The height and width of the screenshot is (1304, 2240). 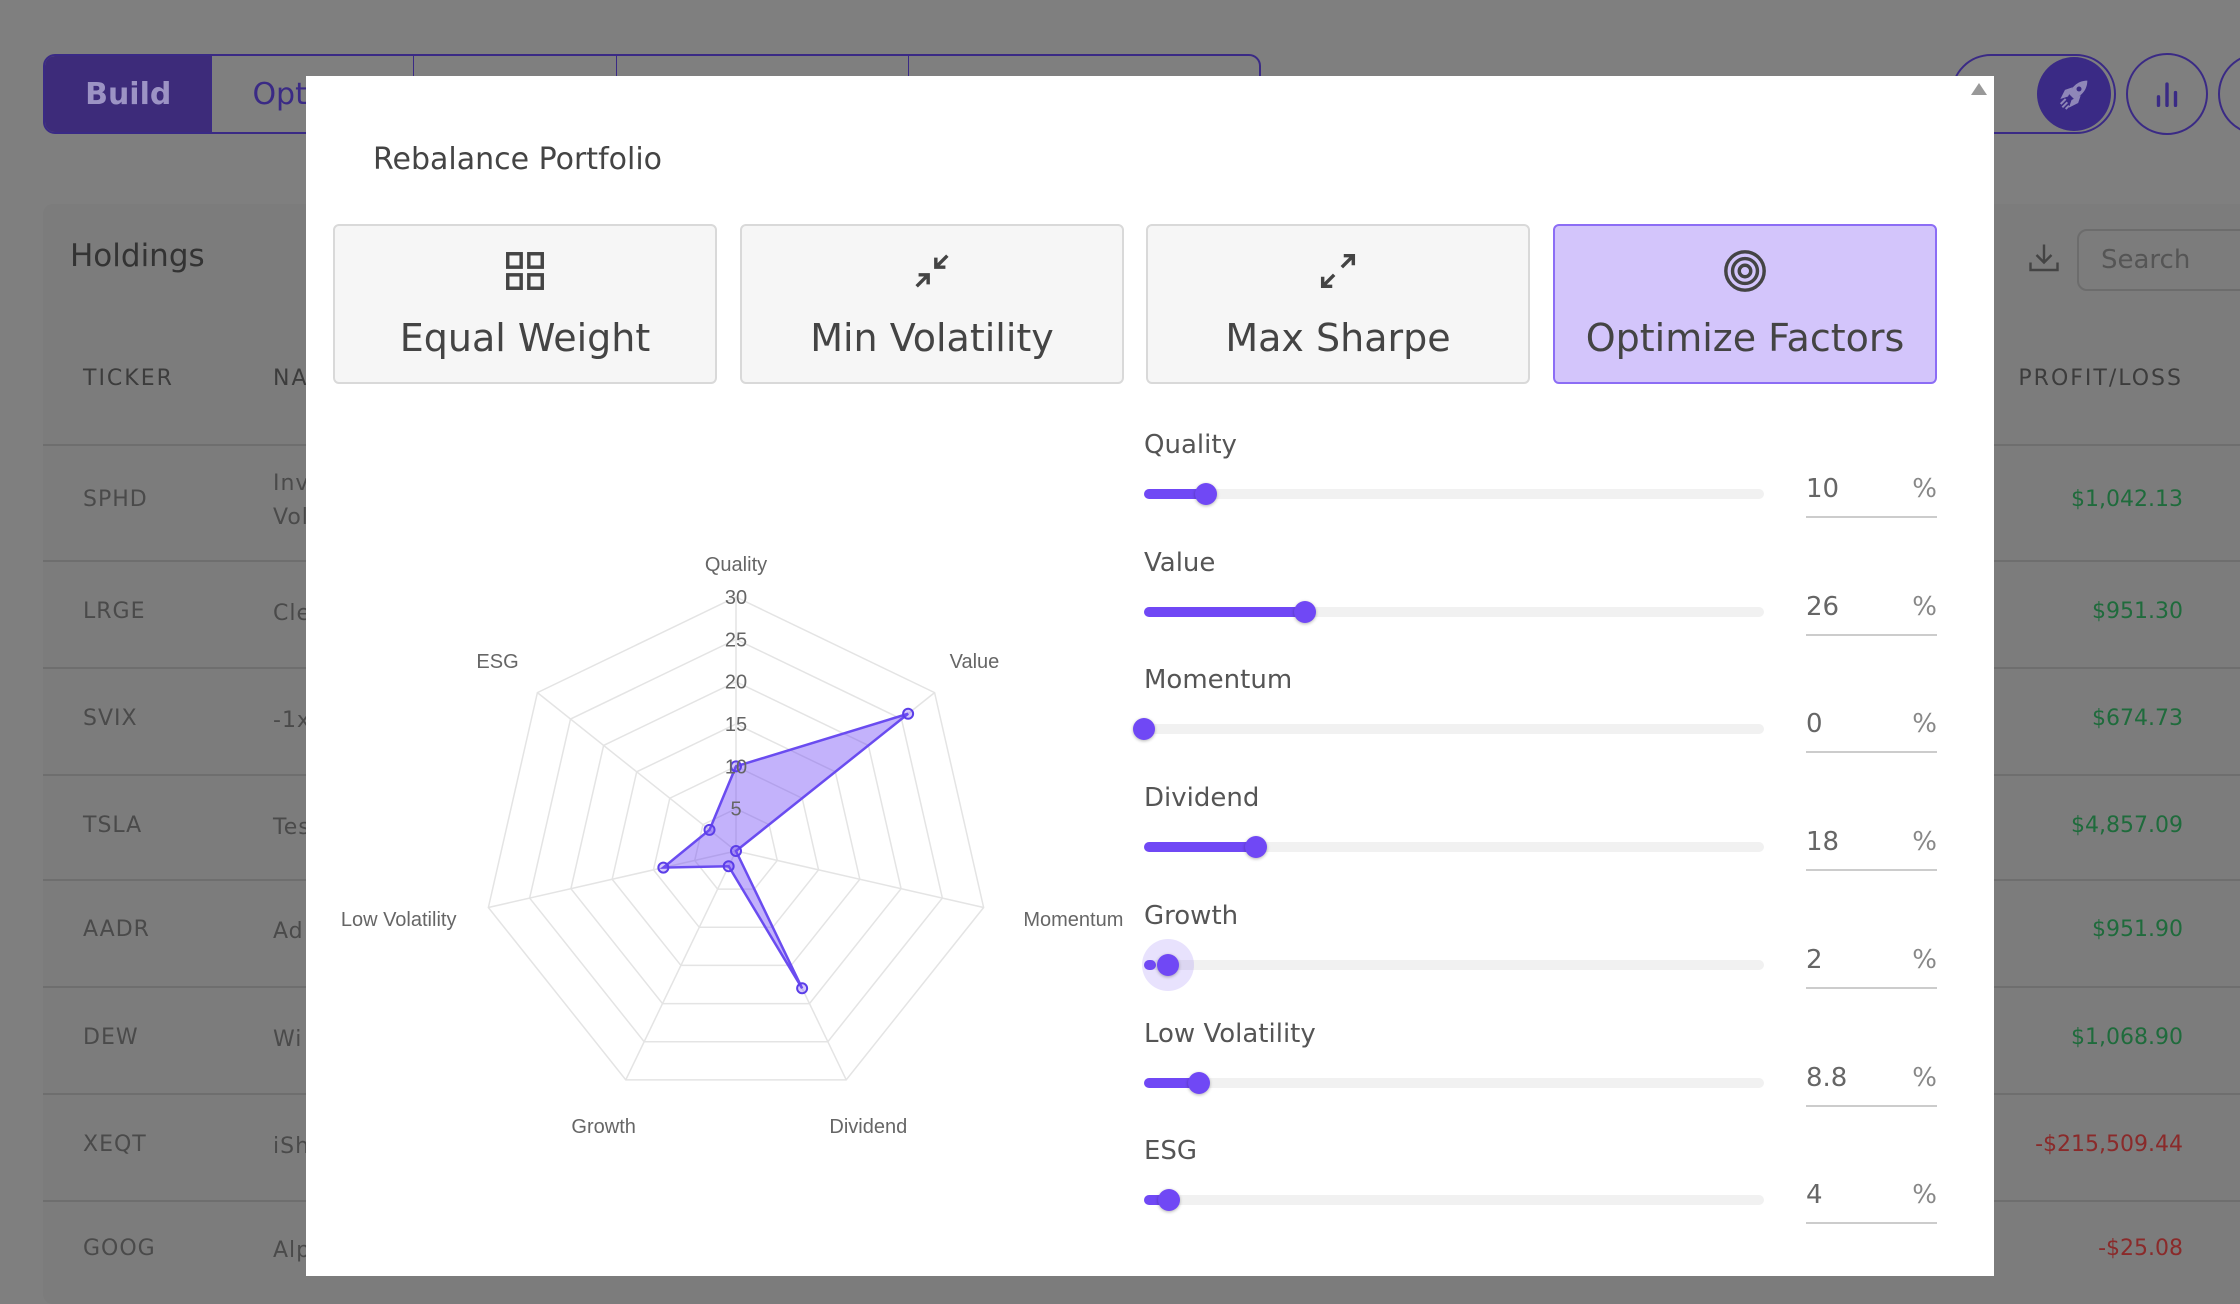 I want to click on axis-label: Value, so click(x=975, y=662).